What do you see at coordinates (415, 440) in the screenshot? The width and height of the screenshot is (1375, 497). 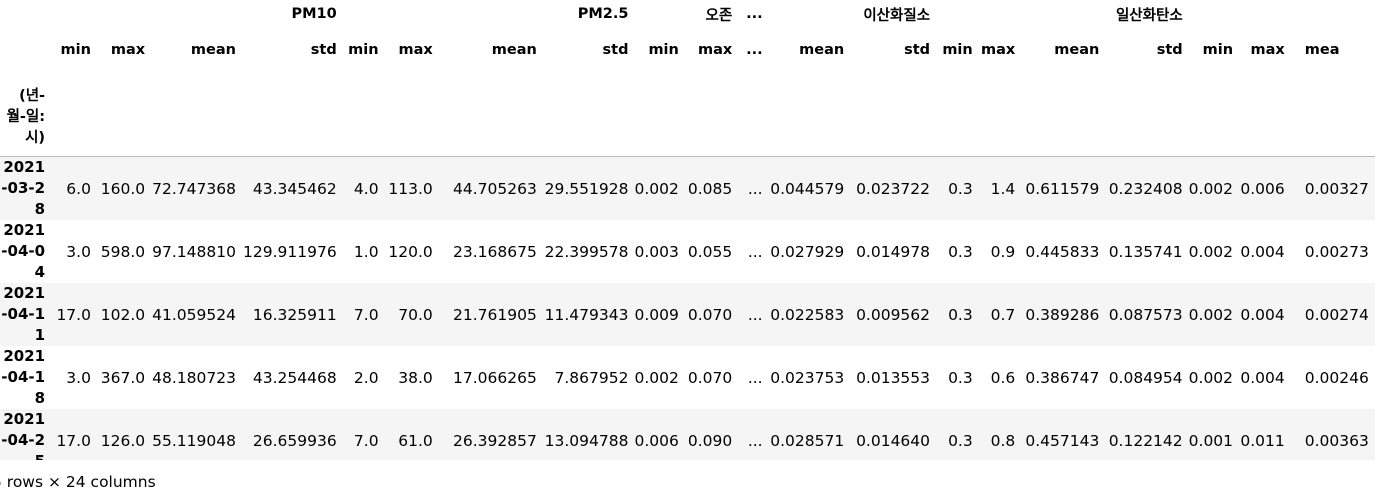 I see `table-cell: 61.0` at bounding box center [415, 440].